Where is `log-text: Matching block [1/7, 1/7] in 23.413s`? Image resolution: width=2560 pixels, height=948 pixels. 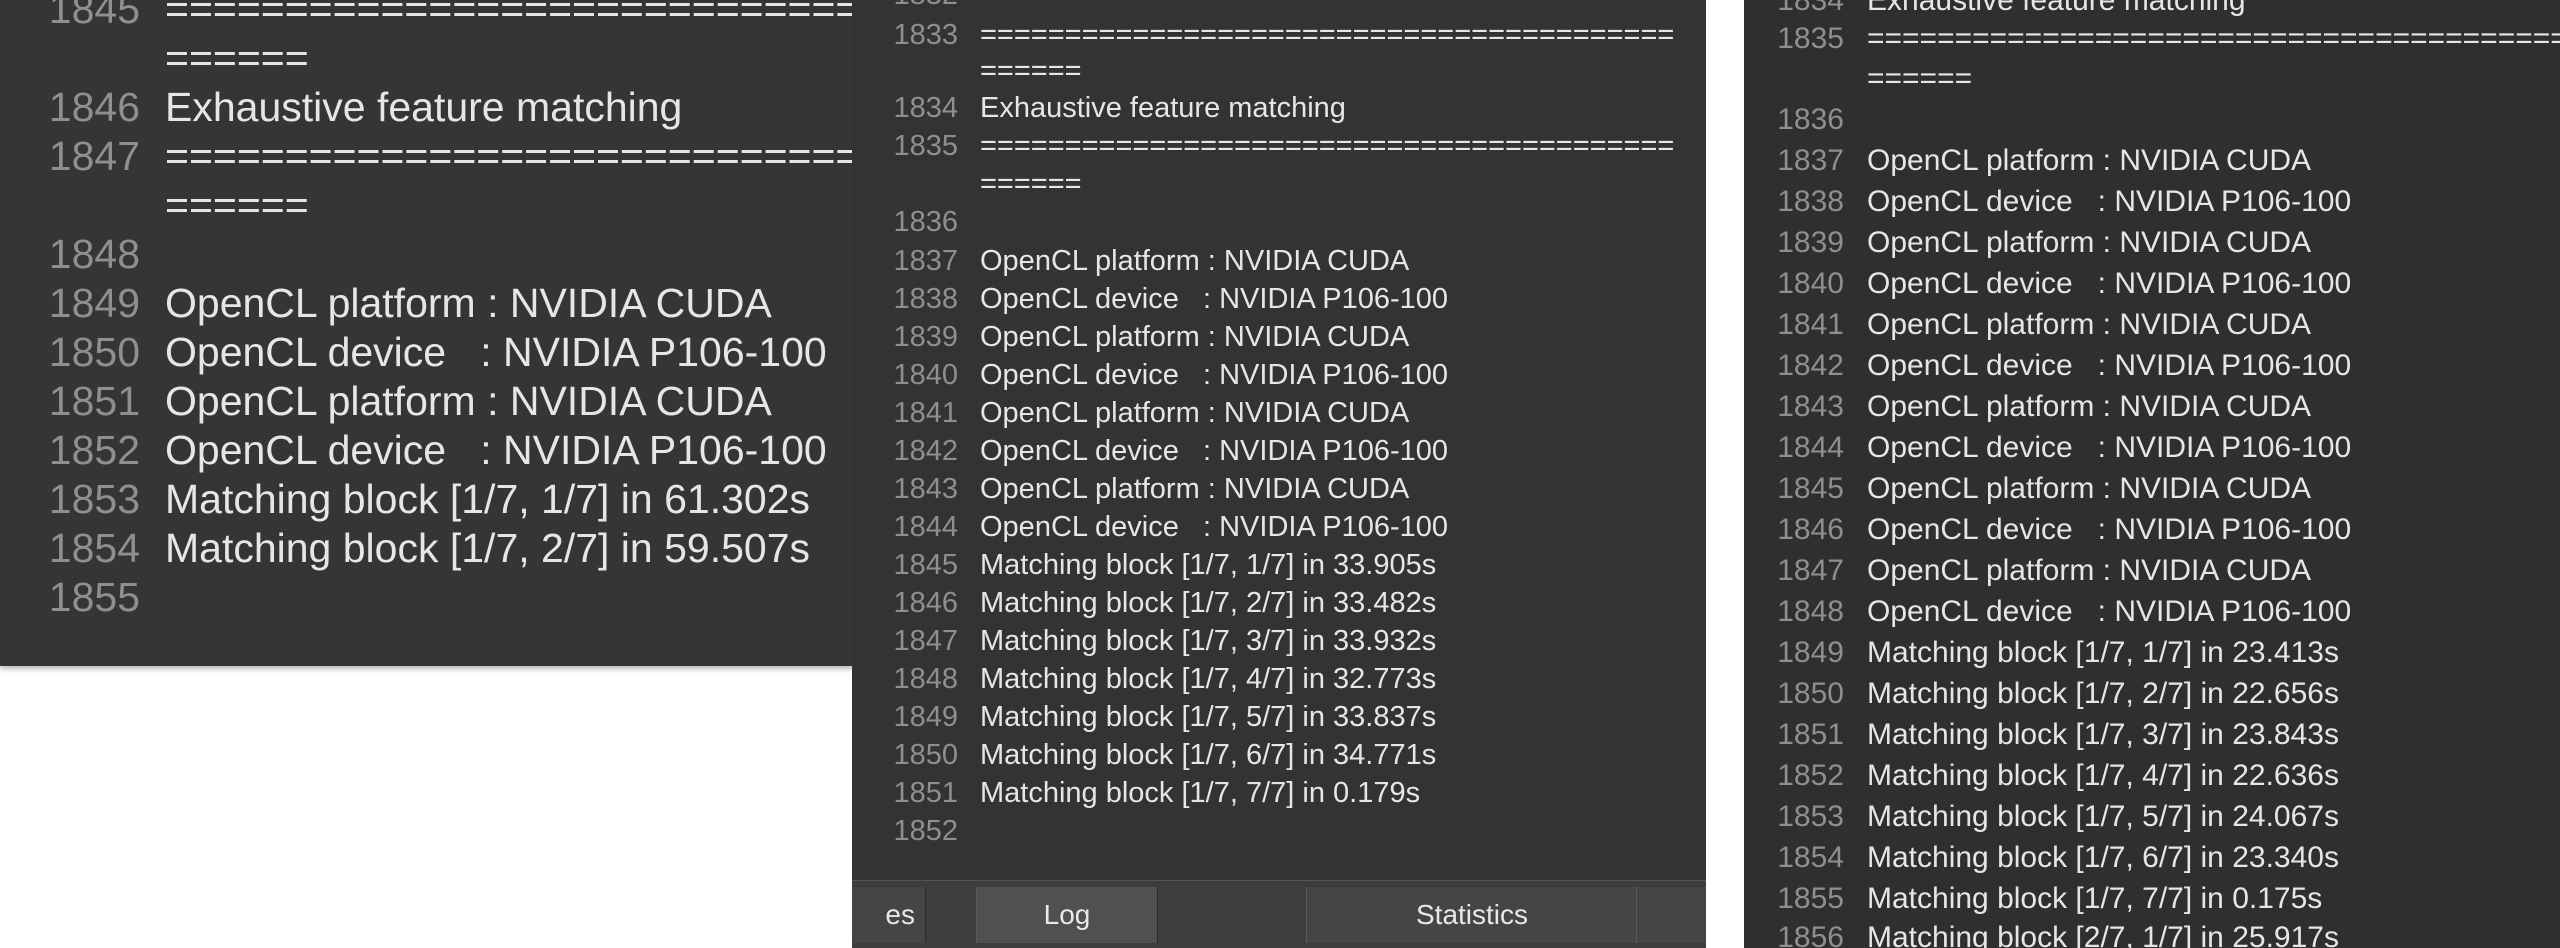
log-text: Matching block [1/7, 1/7] in 23.413s is located at coordinates (2103, 652).